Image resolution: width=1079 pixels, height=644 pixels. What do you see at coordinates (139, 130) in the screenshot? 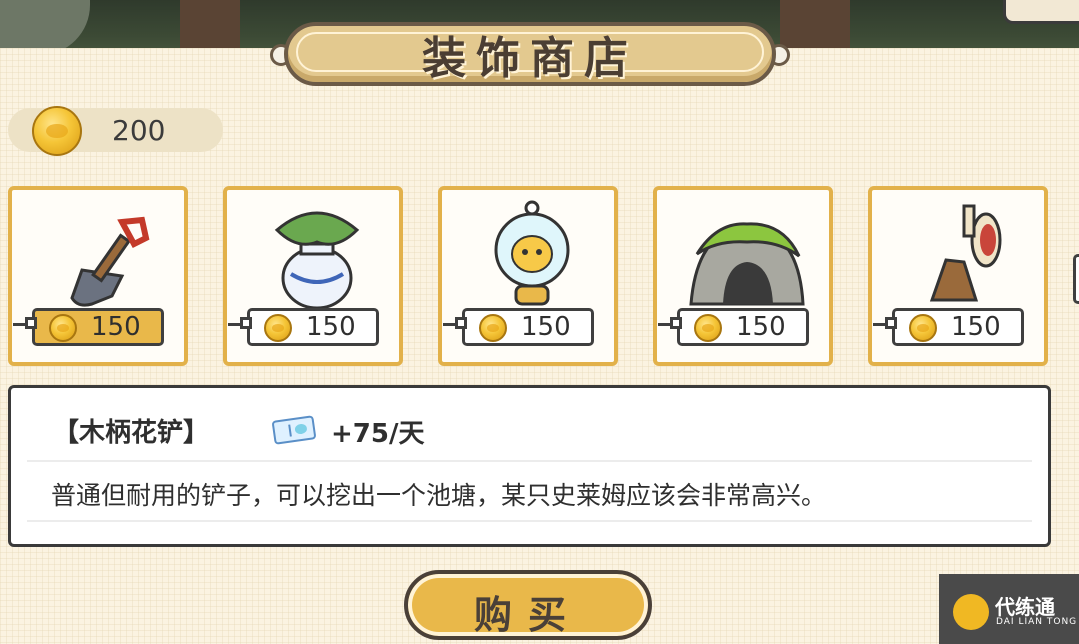
I see `coin-balance-amount: 200` at bounding box center [139, 130].